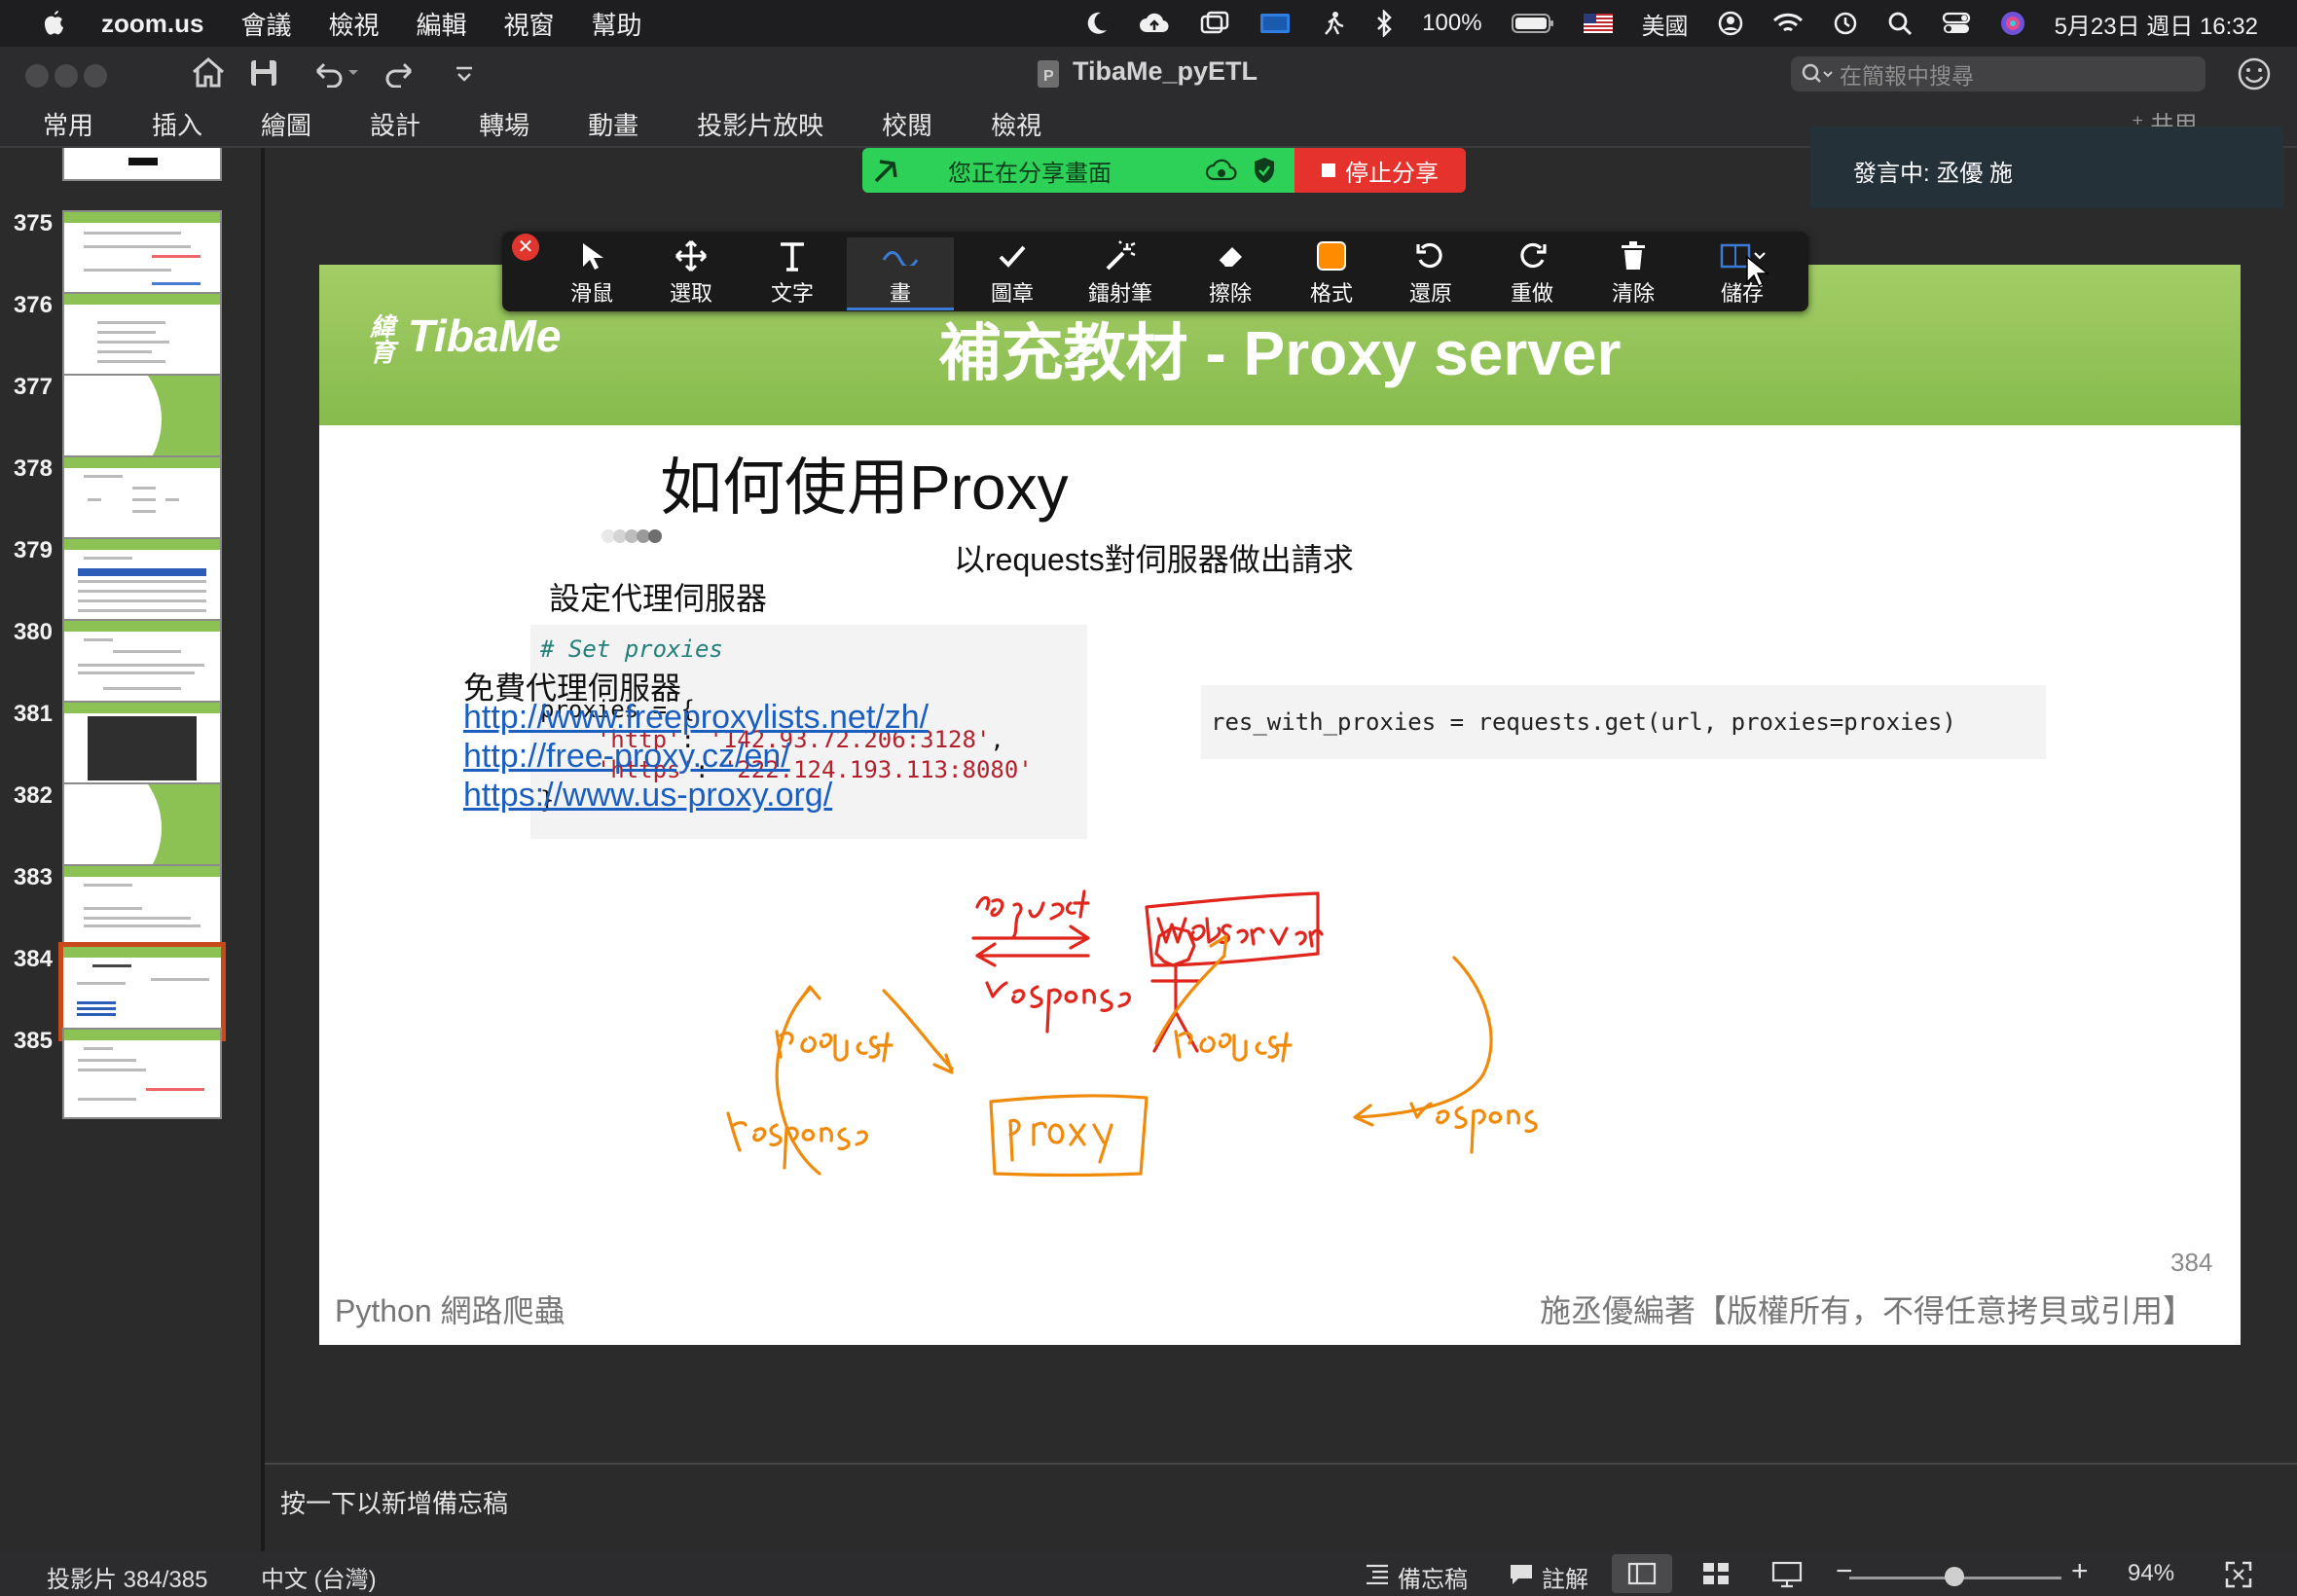 The height and width of the screenshot is (1596, 2297). Describe the element at coordinates (1787, 1574) in the screenshot. I see `presenter-view-icon` at that location.